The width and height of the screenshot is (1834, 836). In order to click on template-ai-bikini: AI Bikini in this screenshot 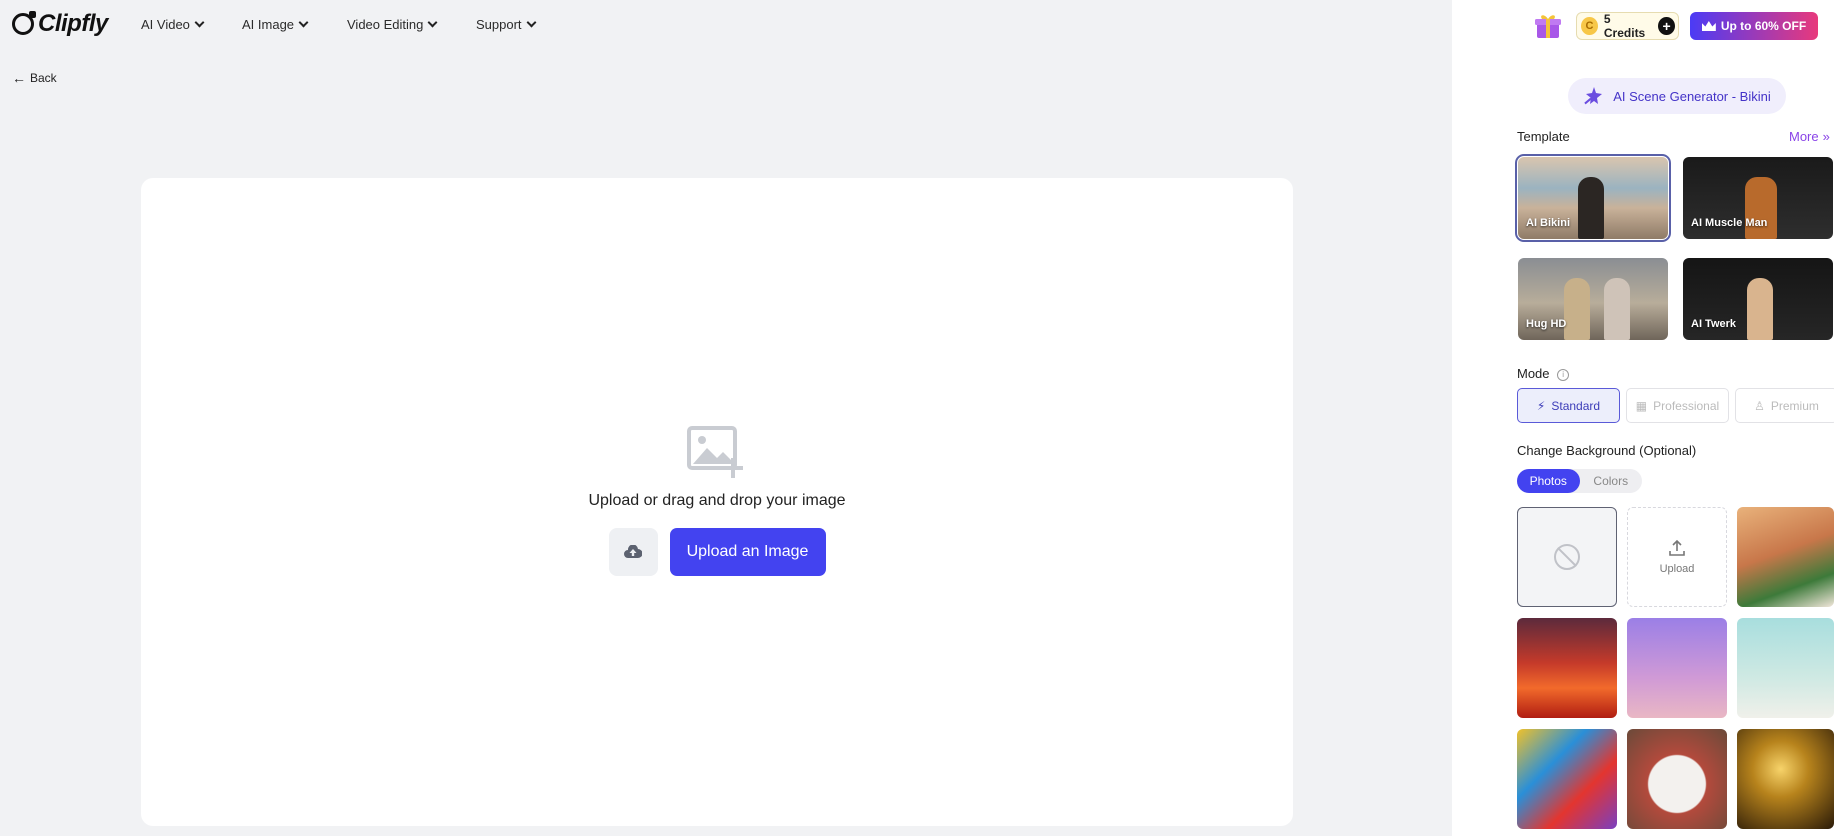, I will do `click(1593, 198)`.